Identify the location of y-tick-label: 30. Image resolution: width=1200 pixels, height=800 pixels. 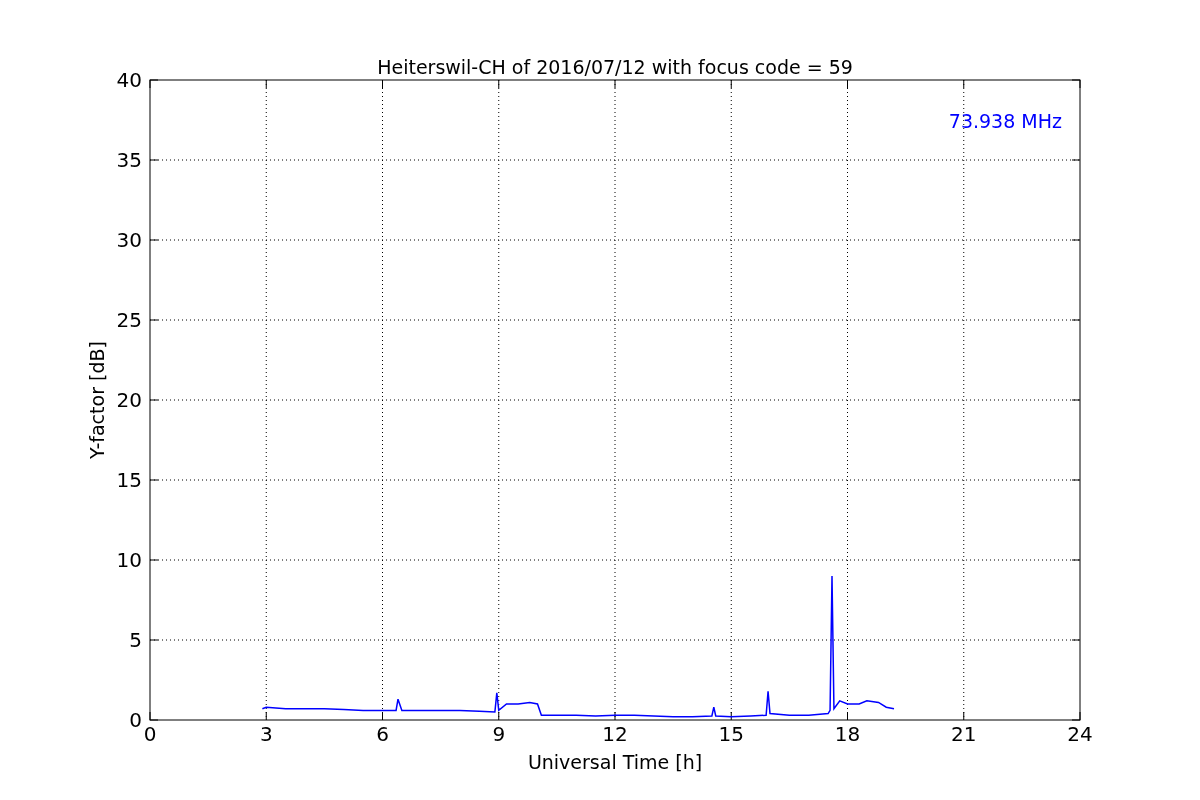
(129, 240).